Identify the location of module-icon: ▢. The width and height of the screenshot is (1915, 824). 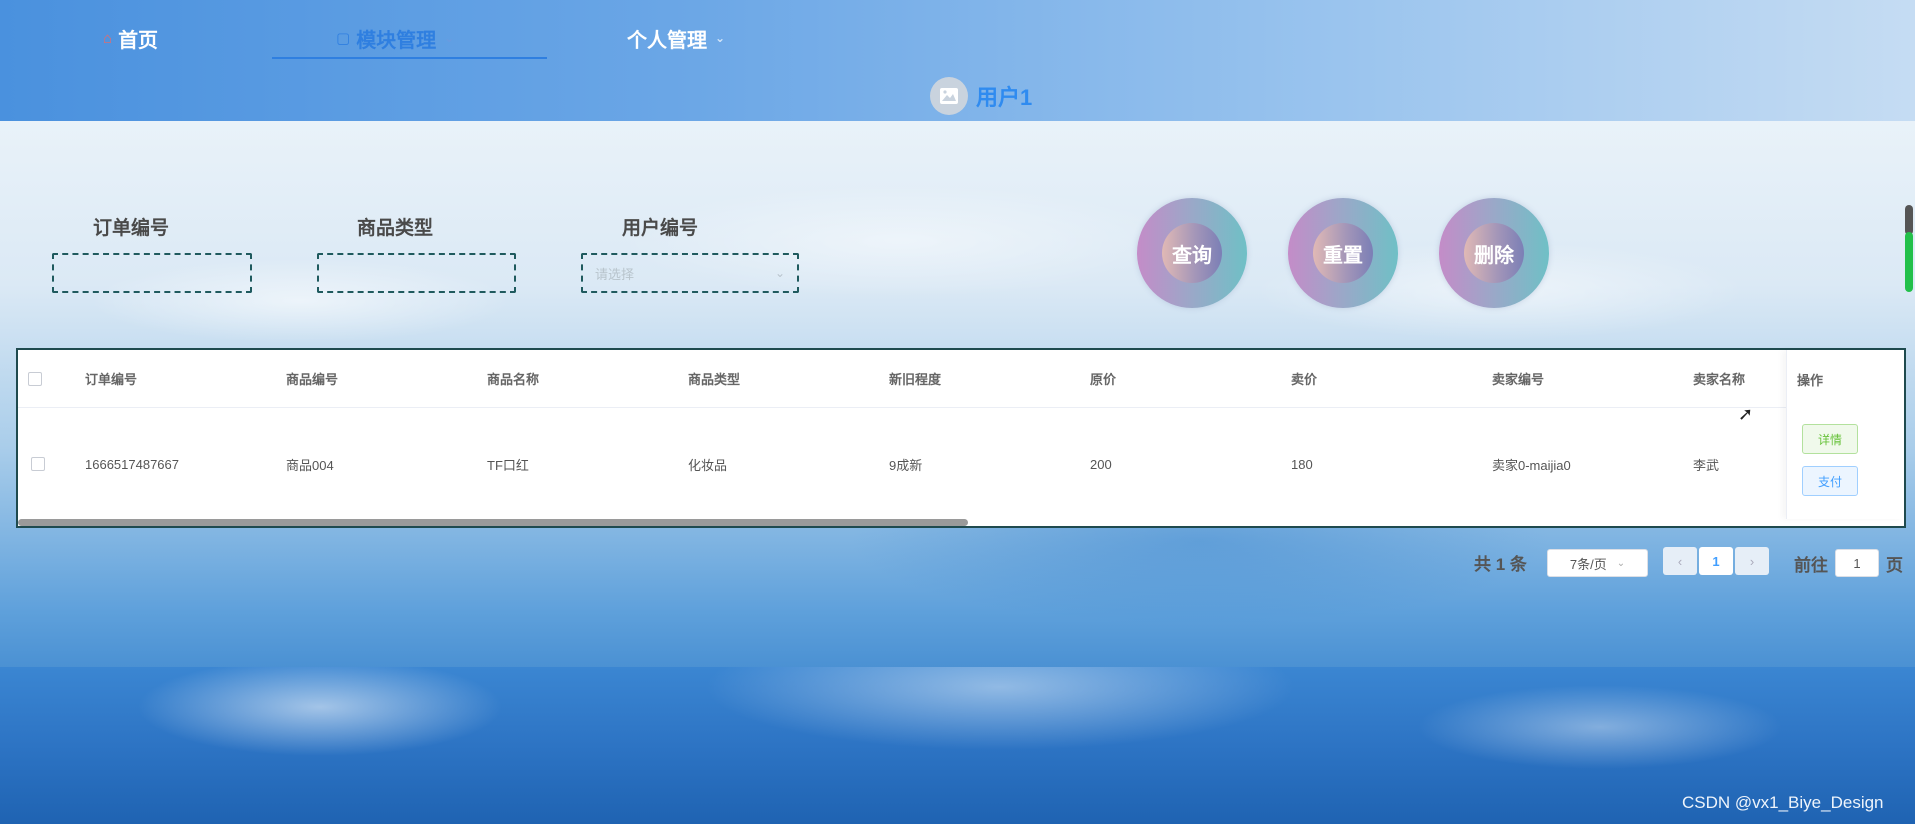
(343, 38).